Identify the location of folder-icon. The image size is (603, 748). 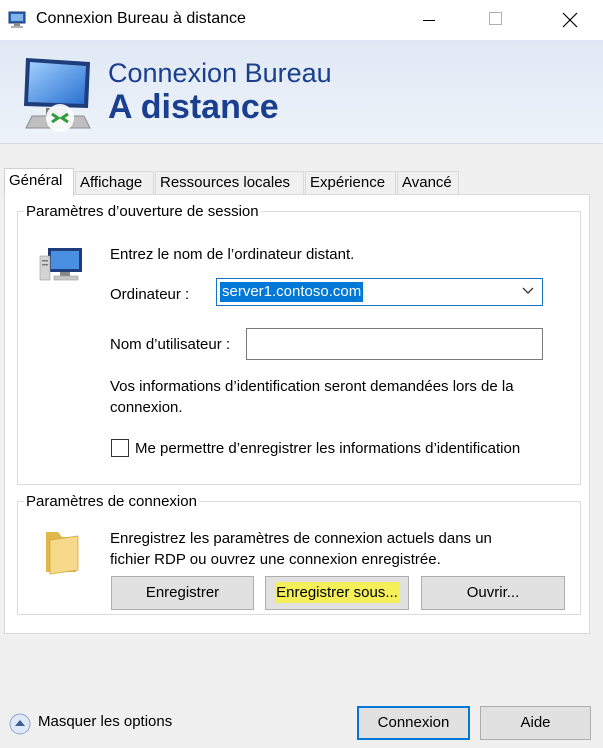
(61, 554).